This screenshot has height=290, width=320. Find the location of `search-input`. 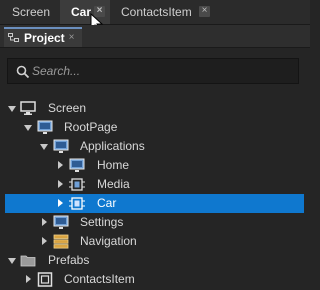

search-input is located at coordinates (162, 71).